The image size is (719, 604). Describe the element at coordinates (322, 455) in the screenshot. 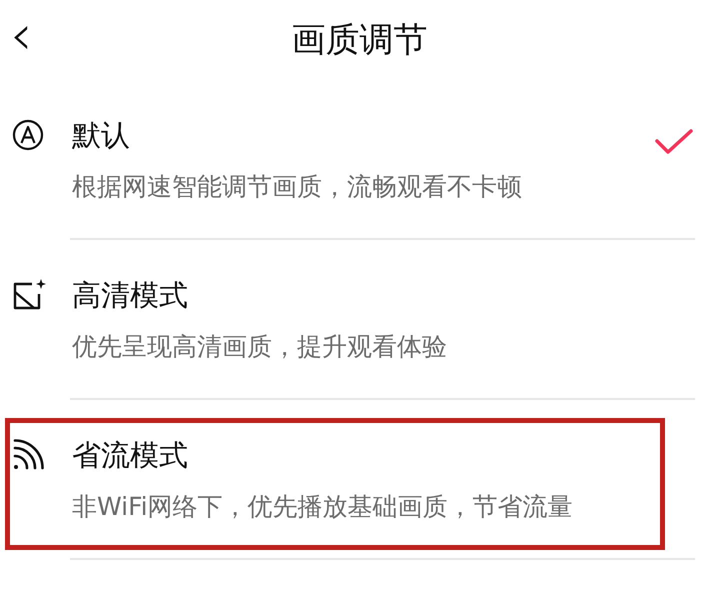

I see `option-title: 省流模式` at that location.